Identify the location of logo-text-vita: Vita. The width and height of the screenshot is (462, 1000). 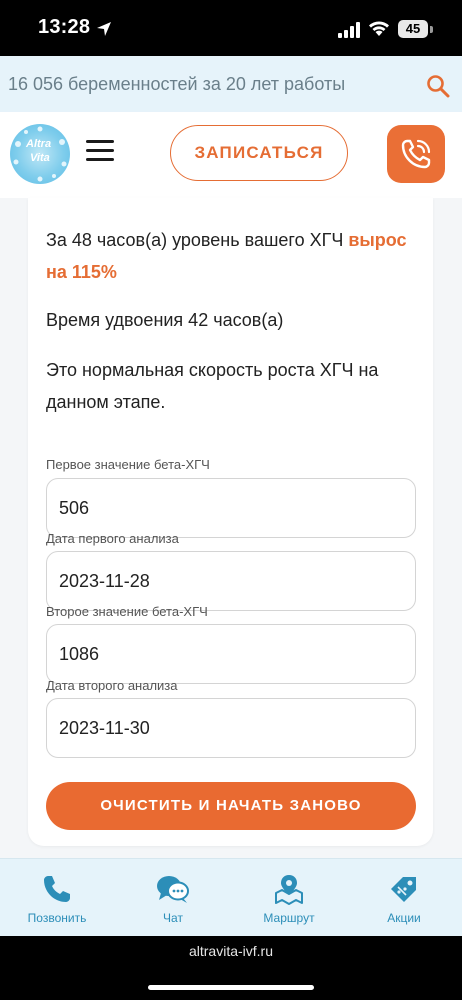
(40, 158).